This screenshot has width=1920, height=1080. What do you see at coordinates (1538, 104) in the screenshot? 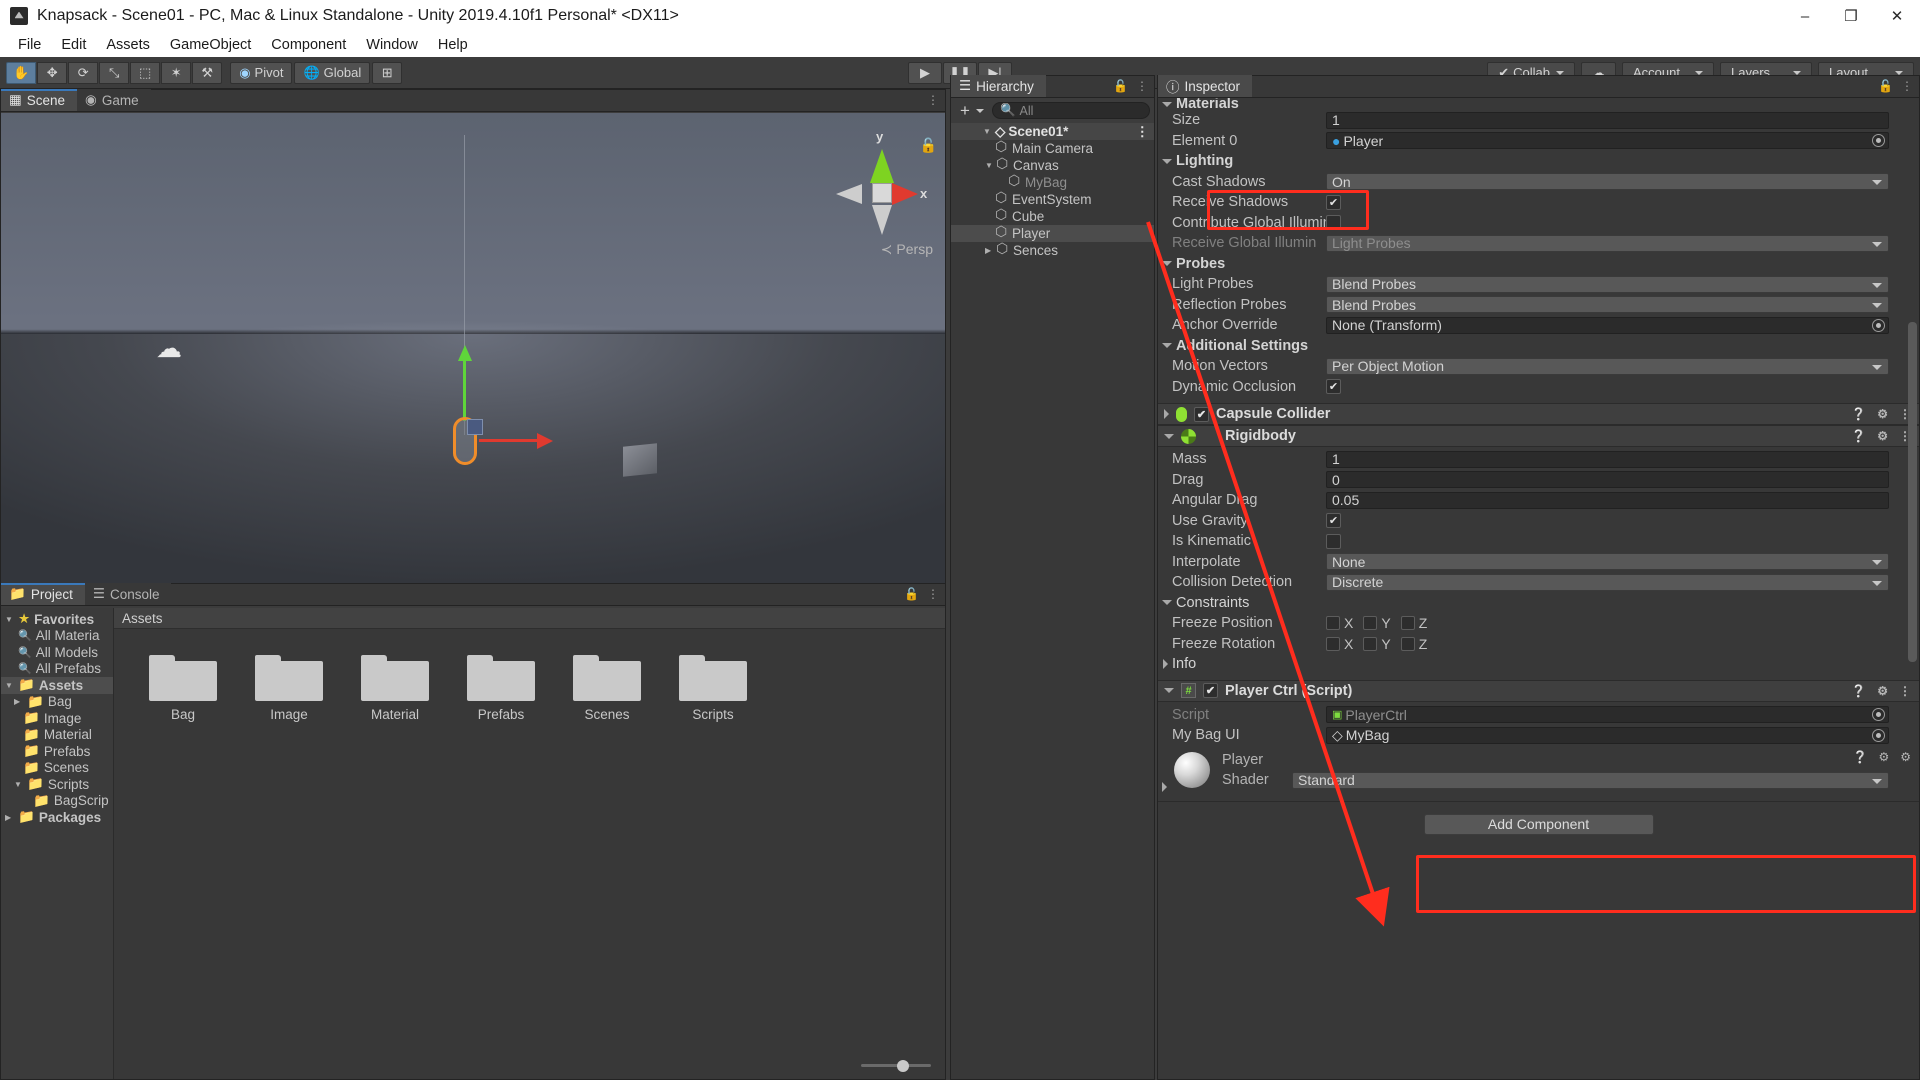
I see `materials-foldout: Materials` at bounding box center [1538, 104].